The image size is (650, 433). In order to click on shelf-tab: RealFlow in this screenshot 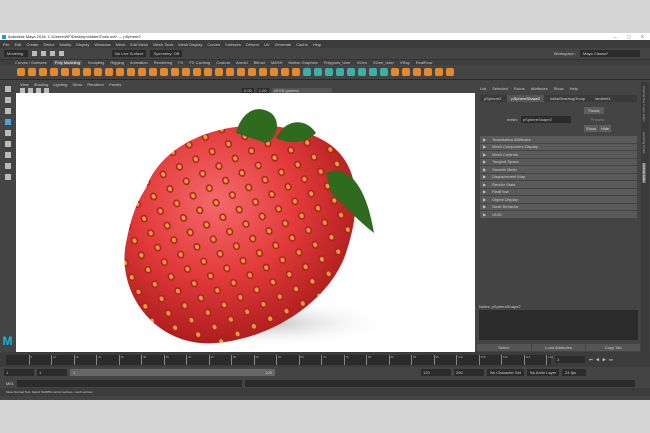, I will do `click(424, 62)`.